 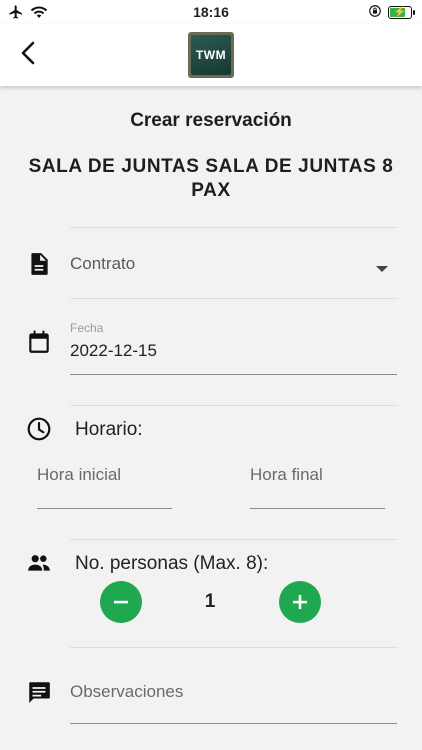 I want to click on plus-icon, so click(x=300, y=602).